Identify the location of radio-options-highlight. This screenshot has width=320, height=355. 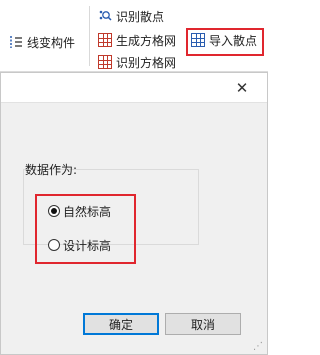
(85, 229).